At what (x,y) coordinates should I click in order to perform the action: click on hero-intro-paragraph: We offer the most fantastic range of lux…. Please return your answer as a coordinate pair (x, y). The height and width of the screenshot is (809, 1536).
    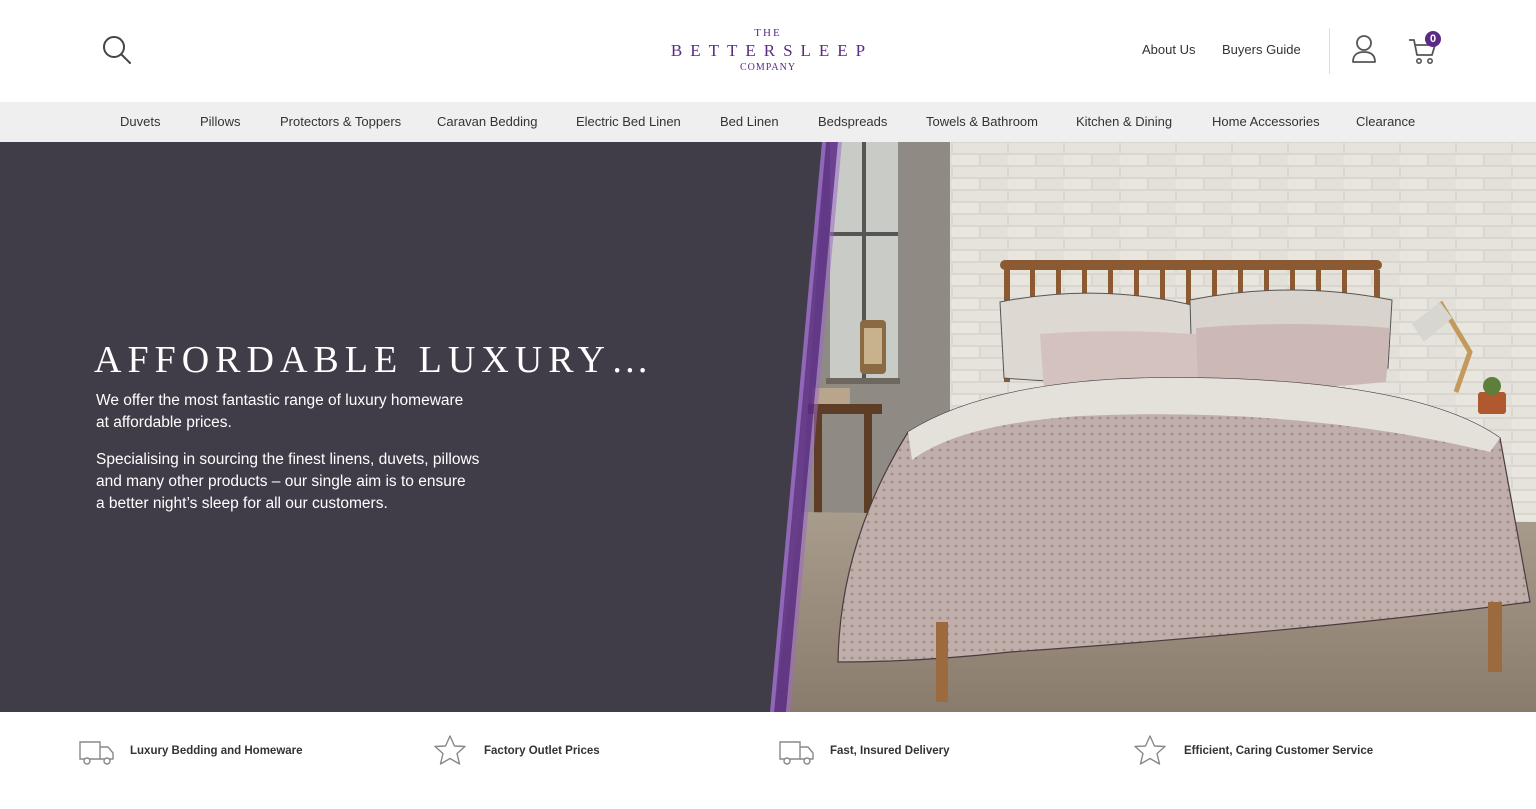
    Looking at the image, I should click on (306, 412).